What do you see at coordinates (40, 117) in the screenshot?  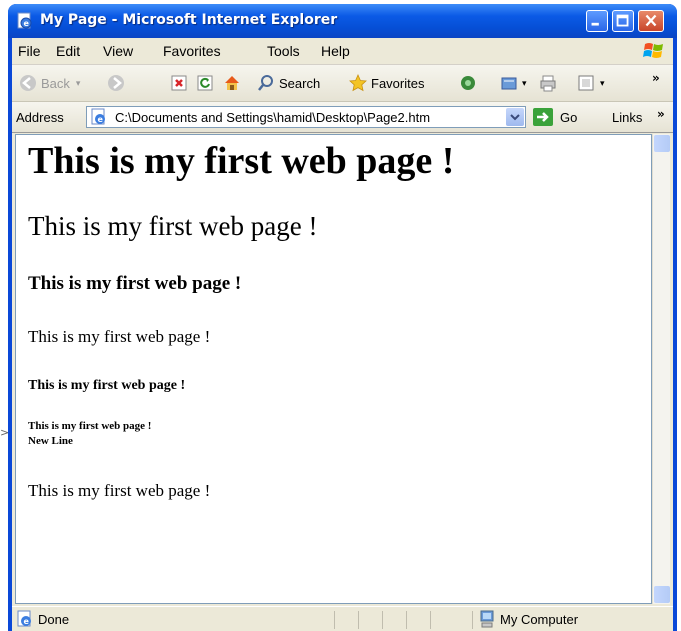 I see `address-label: Address` at bounding box center [40, 117].